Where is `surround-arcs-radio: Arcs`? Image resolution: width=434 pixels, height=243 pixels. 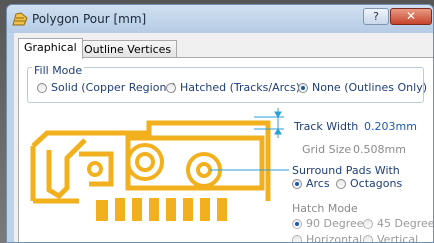 surround-arcs-radio: Arcs is located at coordinates (311, 183).